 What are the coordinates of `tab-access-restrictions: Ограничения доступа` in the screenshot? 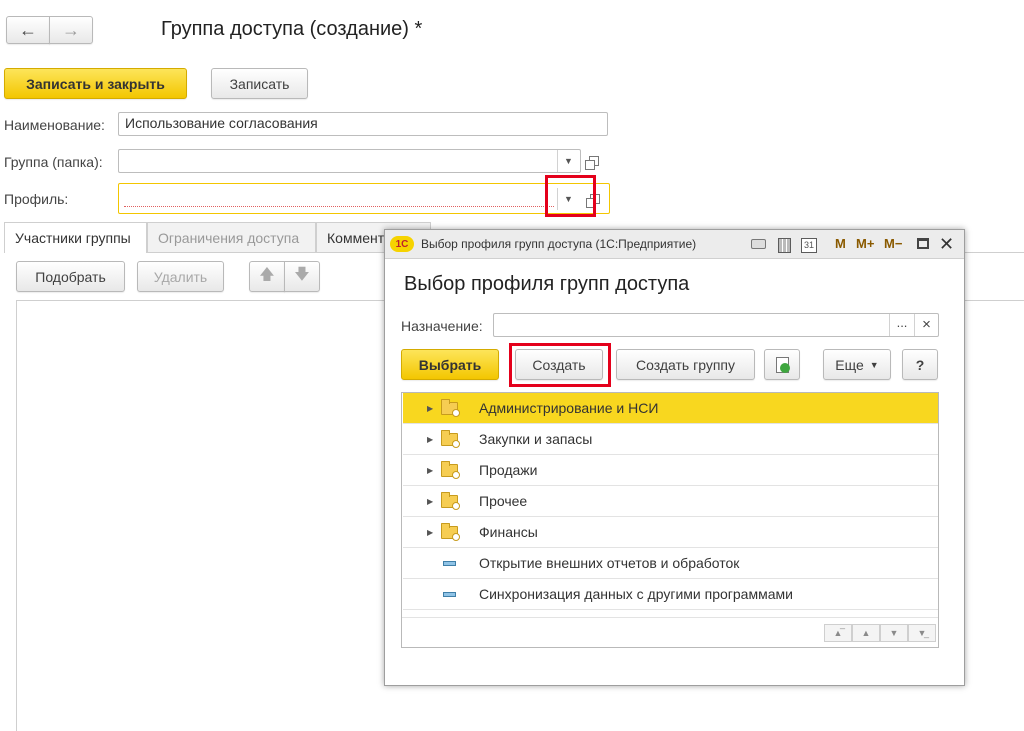 It's located at (231, 237).